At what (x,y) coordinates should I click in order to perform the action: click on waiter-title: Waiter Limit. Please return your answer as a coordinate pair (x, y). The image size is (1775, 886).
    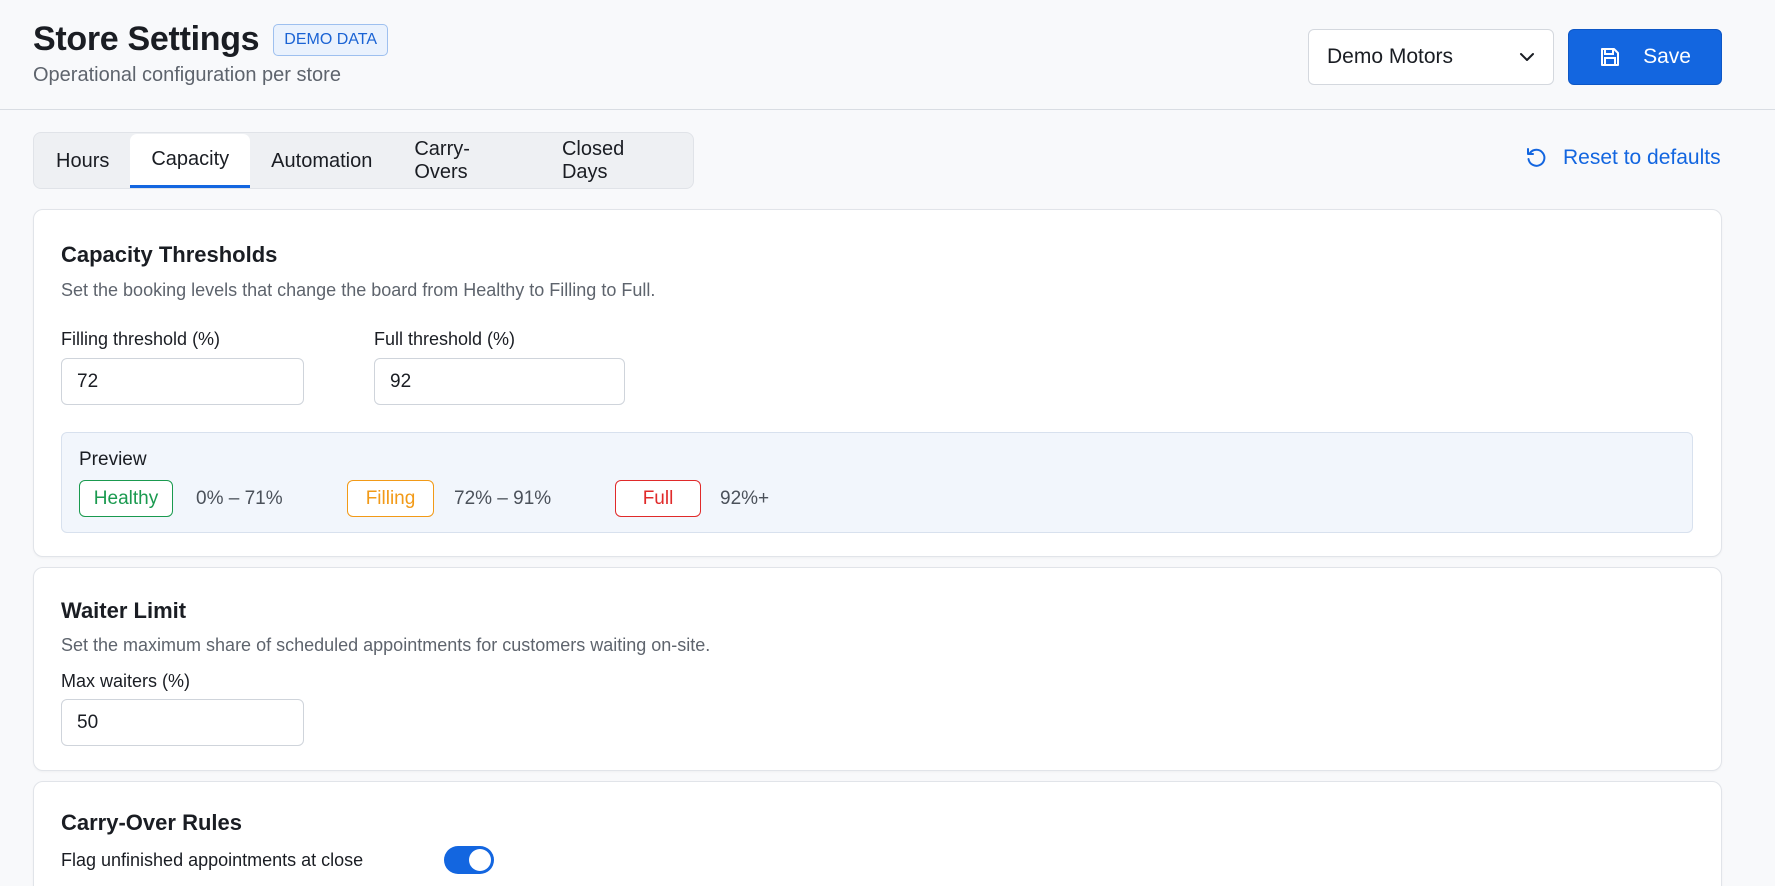
    Looking at the image, I should click on (124, 610).